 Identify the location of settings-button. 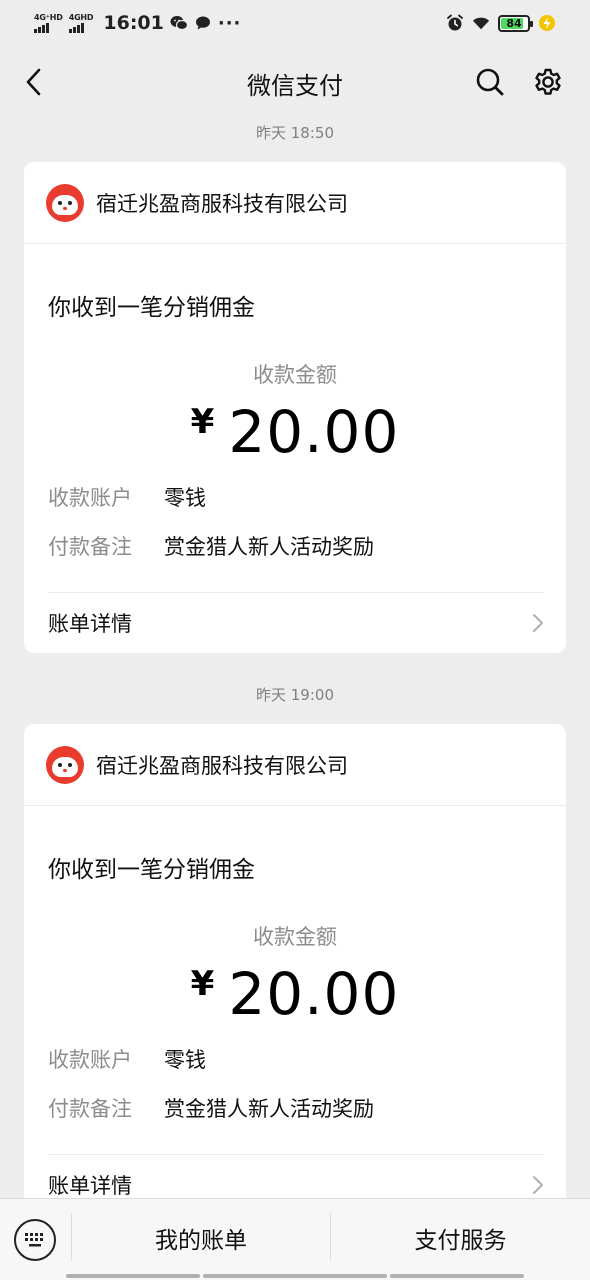
(548, 82).